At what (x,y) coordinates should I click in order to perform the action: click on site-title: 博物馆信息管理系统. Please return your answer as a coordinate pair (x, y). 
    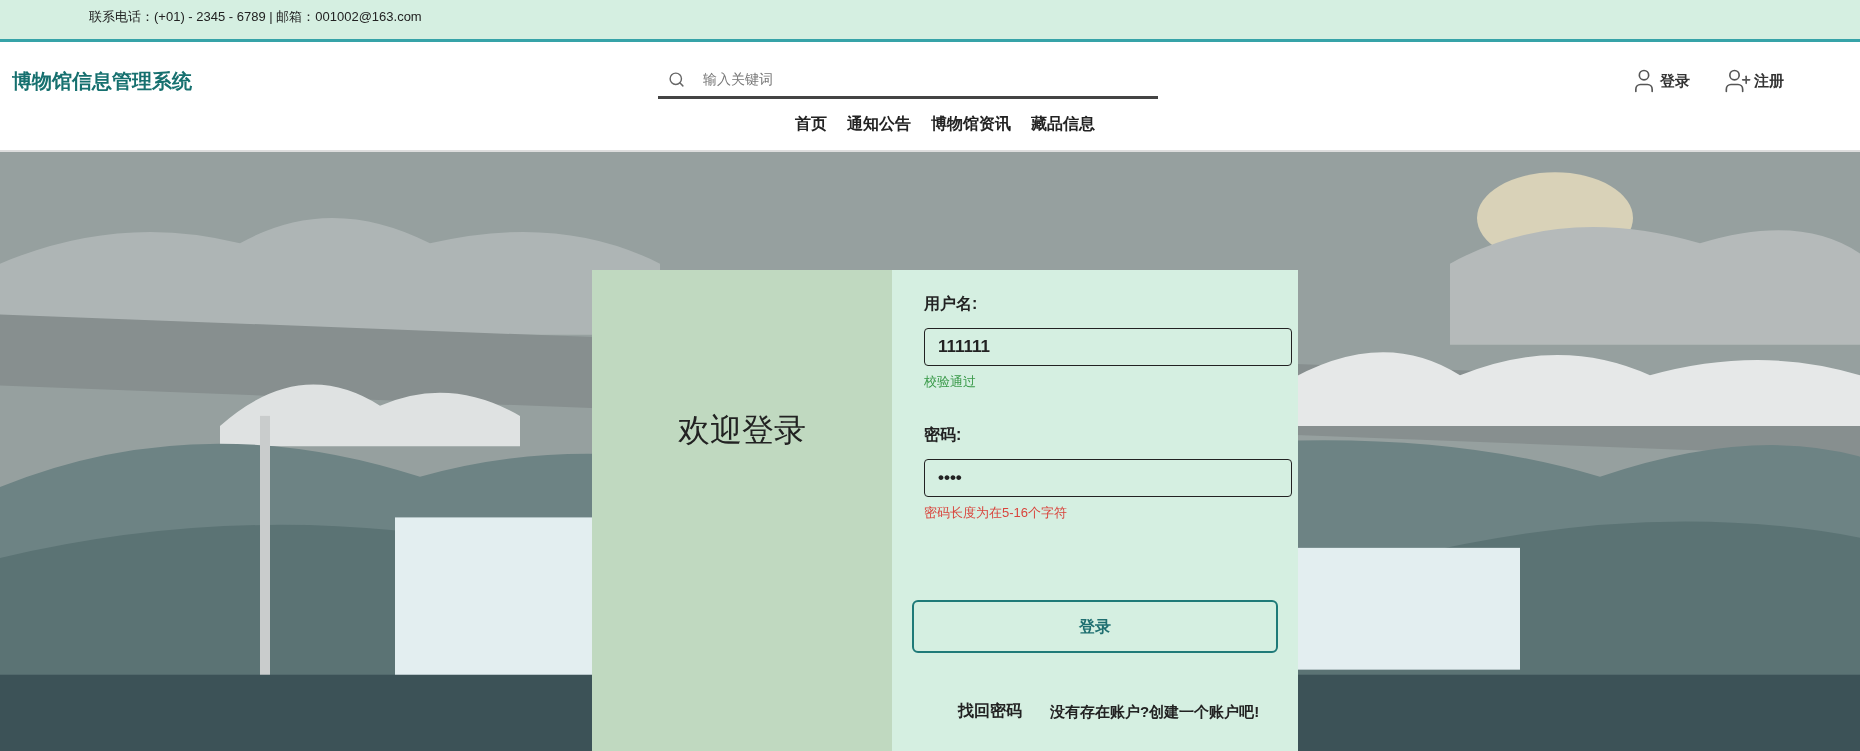
    Looking at the image, I should click on (335, 81).